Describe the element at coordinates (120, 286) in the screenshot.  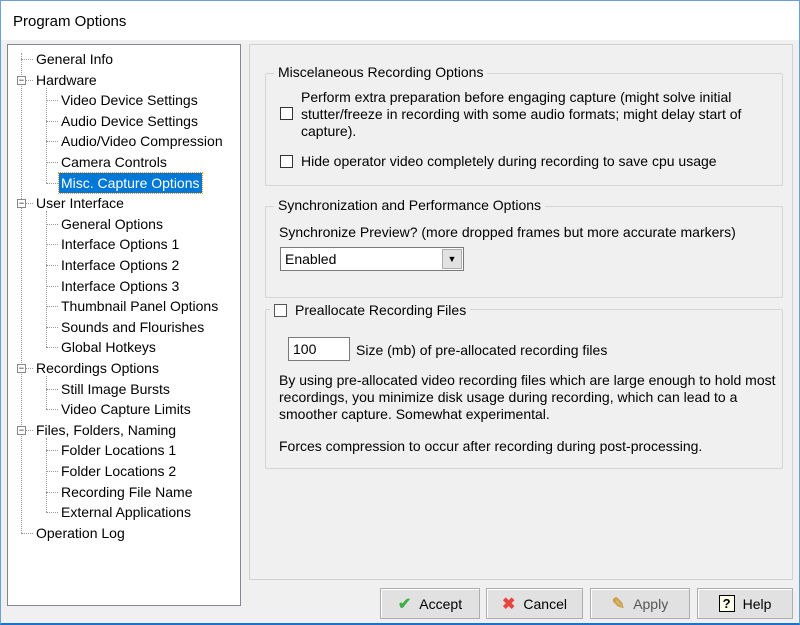
I see `tree-item: Interface Options 3` at that location.